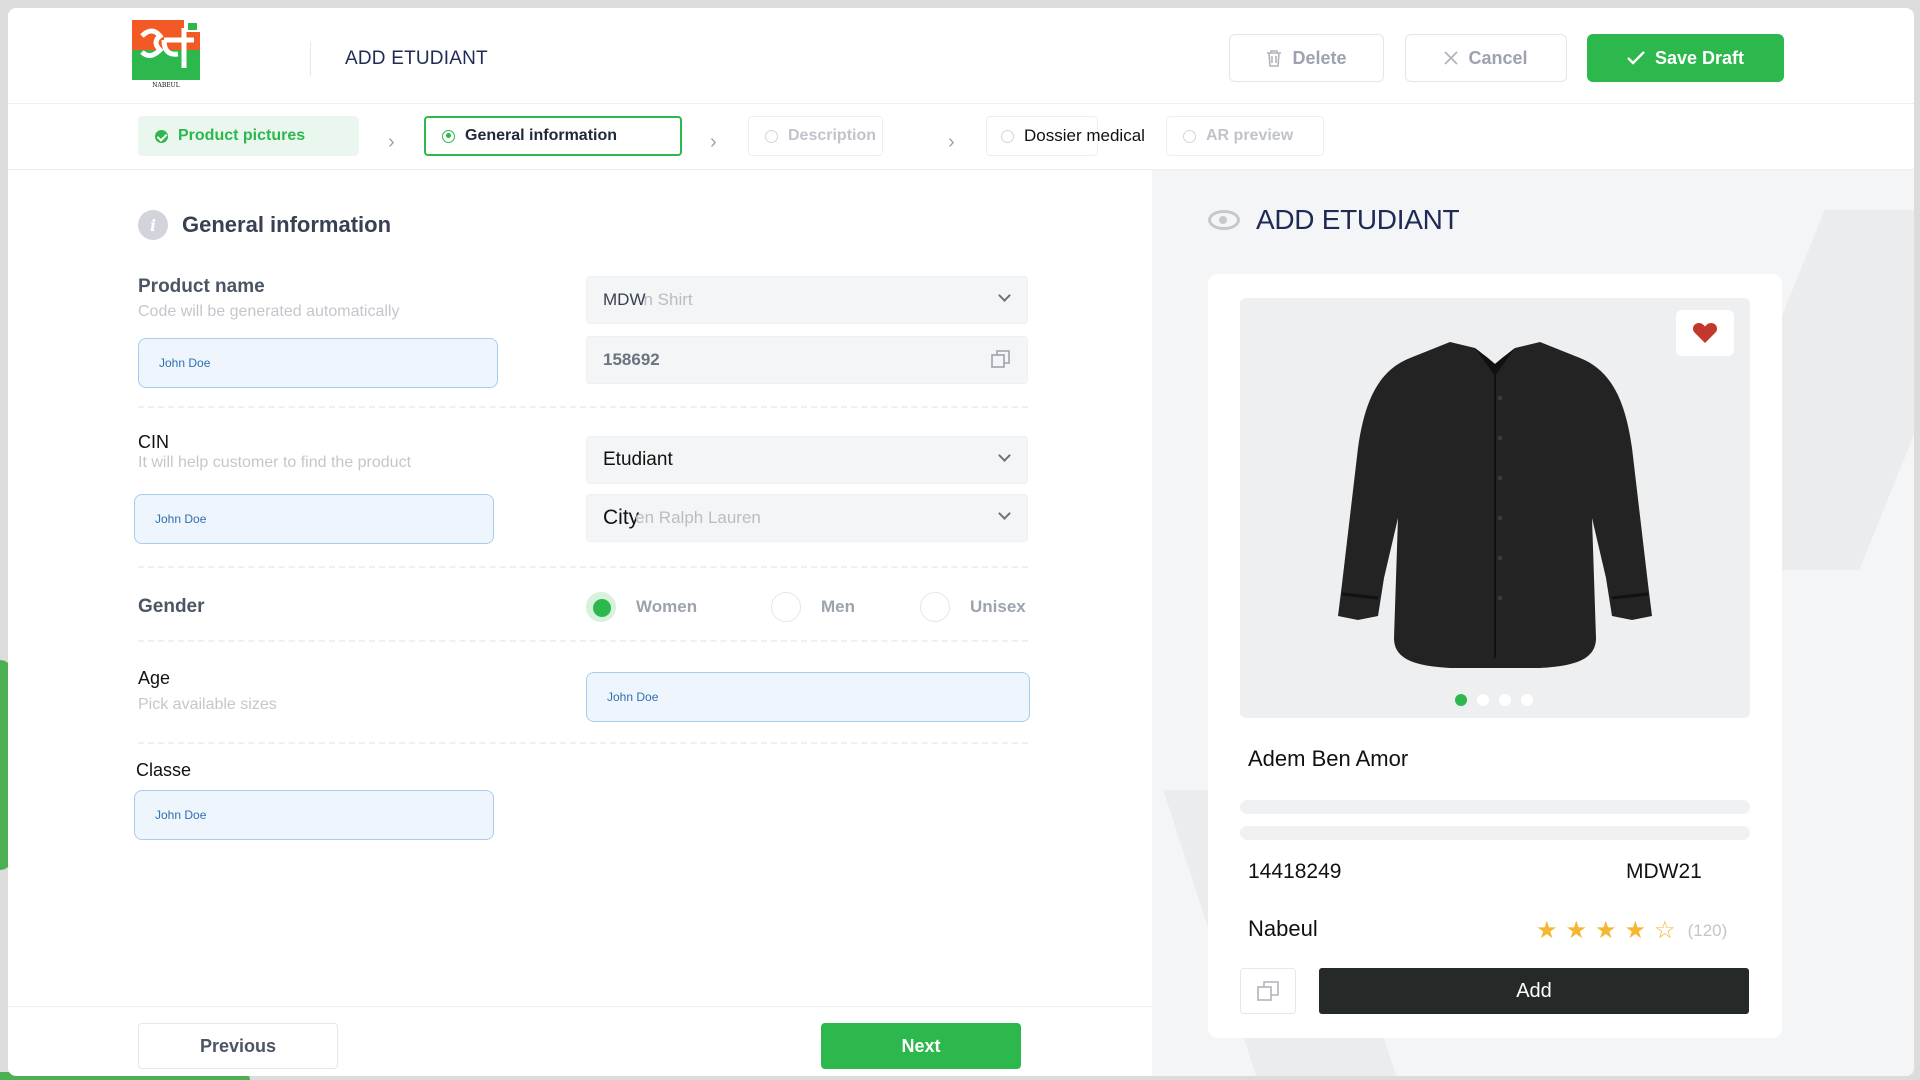 This screenshot has width=1920, height=1080. I want to click on save-draft-button: Save Draft, so click(1685, 58).